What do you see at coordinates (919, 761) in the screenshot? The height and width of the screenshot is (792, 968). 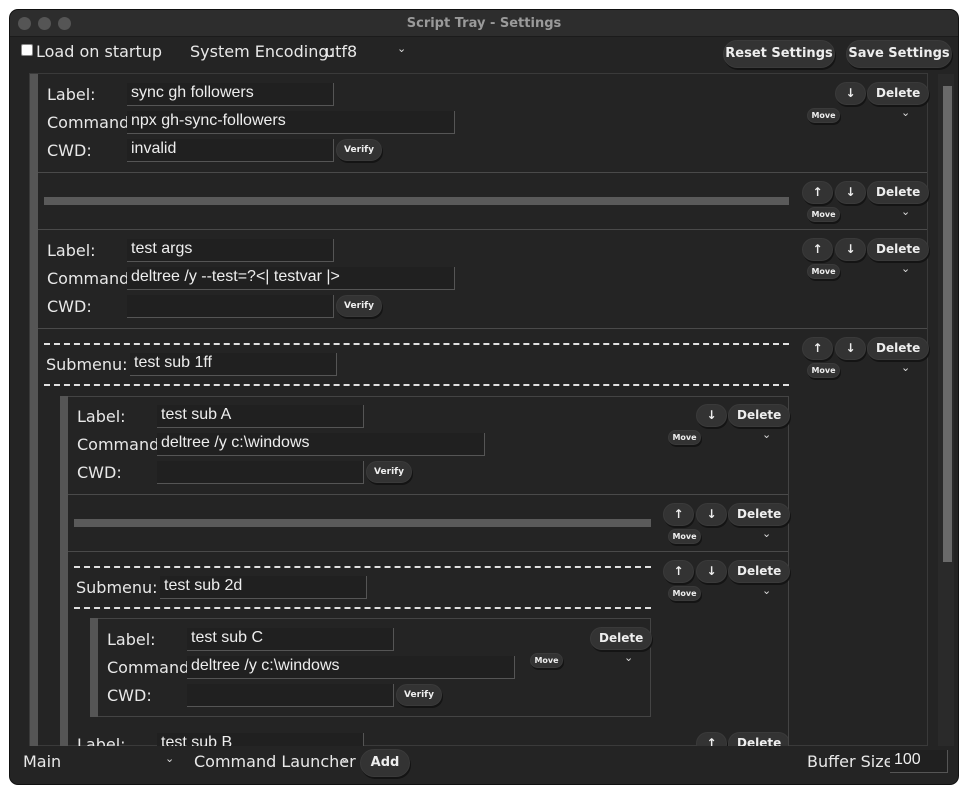 I see `buffer-size-input: 100` at bounding box center [919, 761].